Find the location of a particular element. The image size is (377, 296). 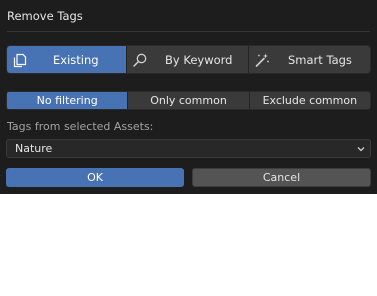

filter-no-filtering-button: No filtering is located at coordinates (68, 100).